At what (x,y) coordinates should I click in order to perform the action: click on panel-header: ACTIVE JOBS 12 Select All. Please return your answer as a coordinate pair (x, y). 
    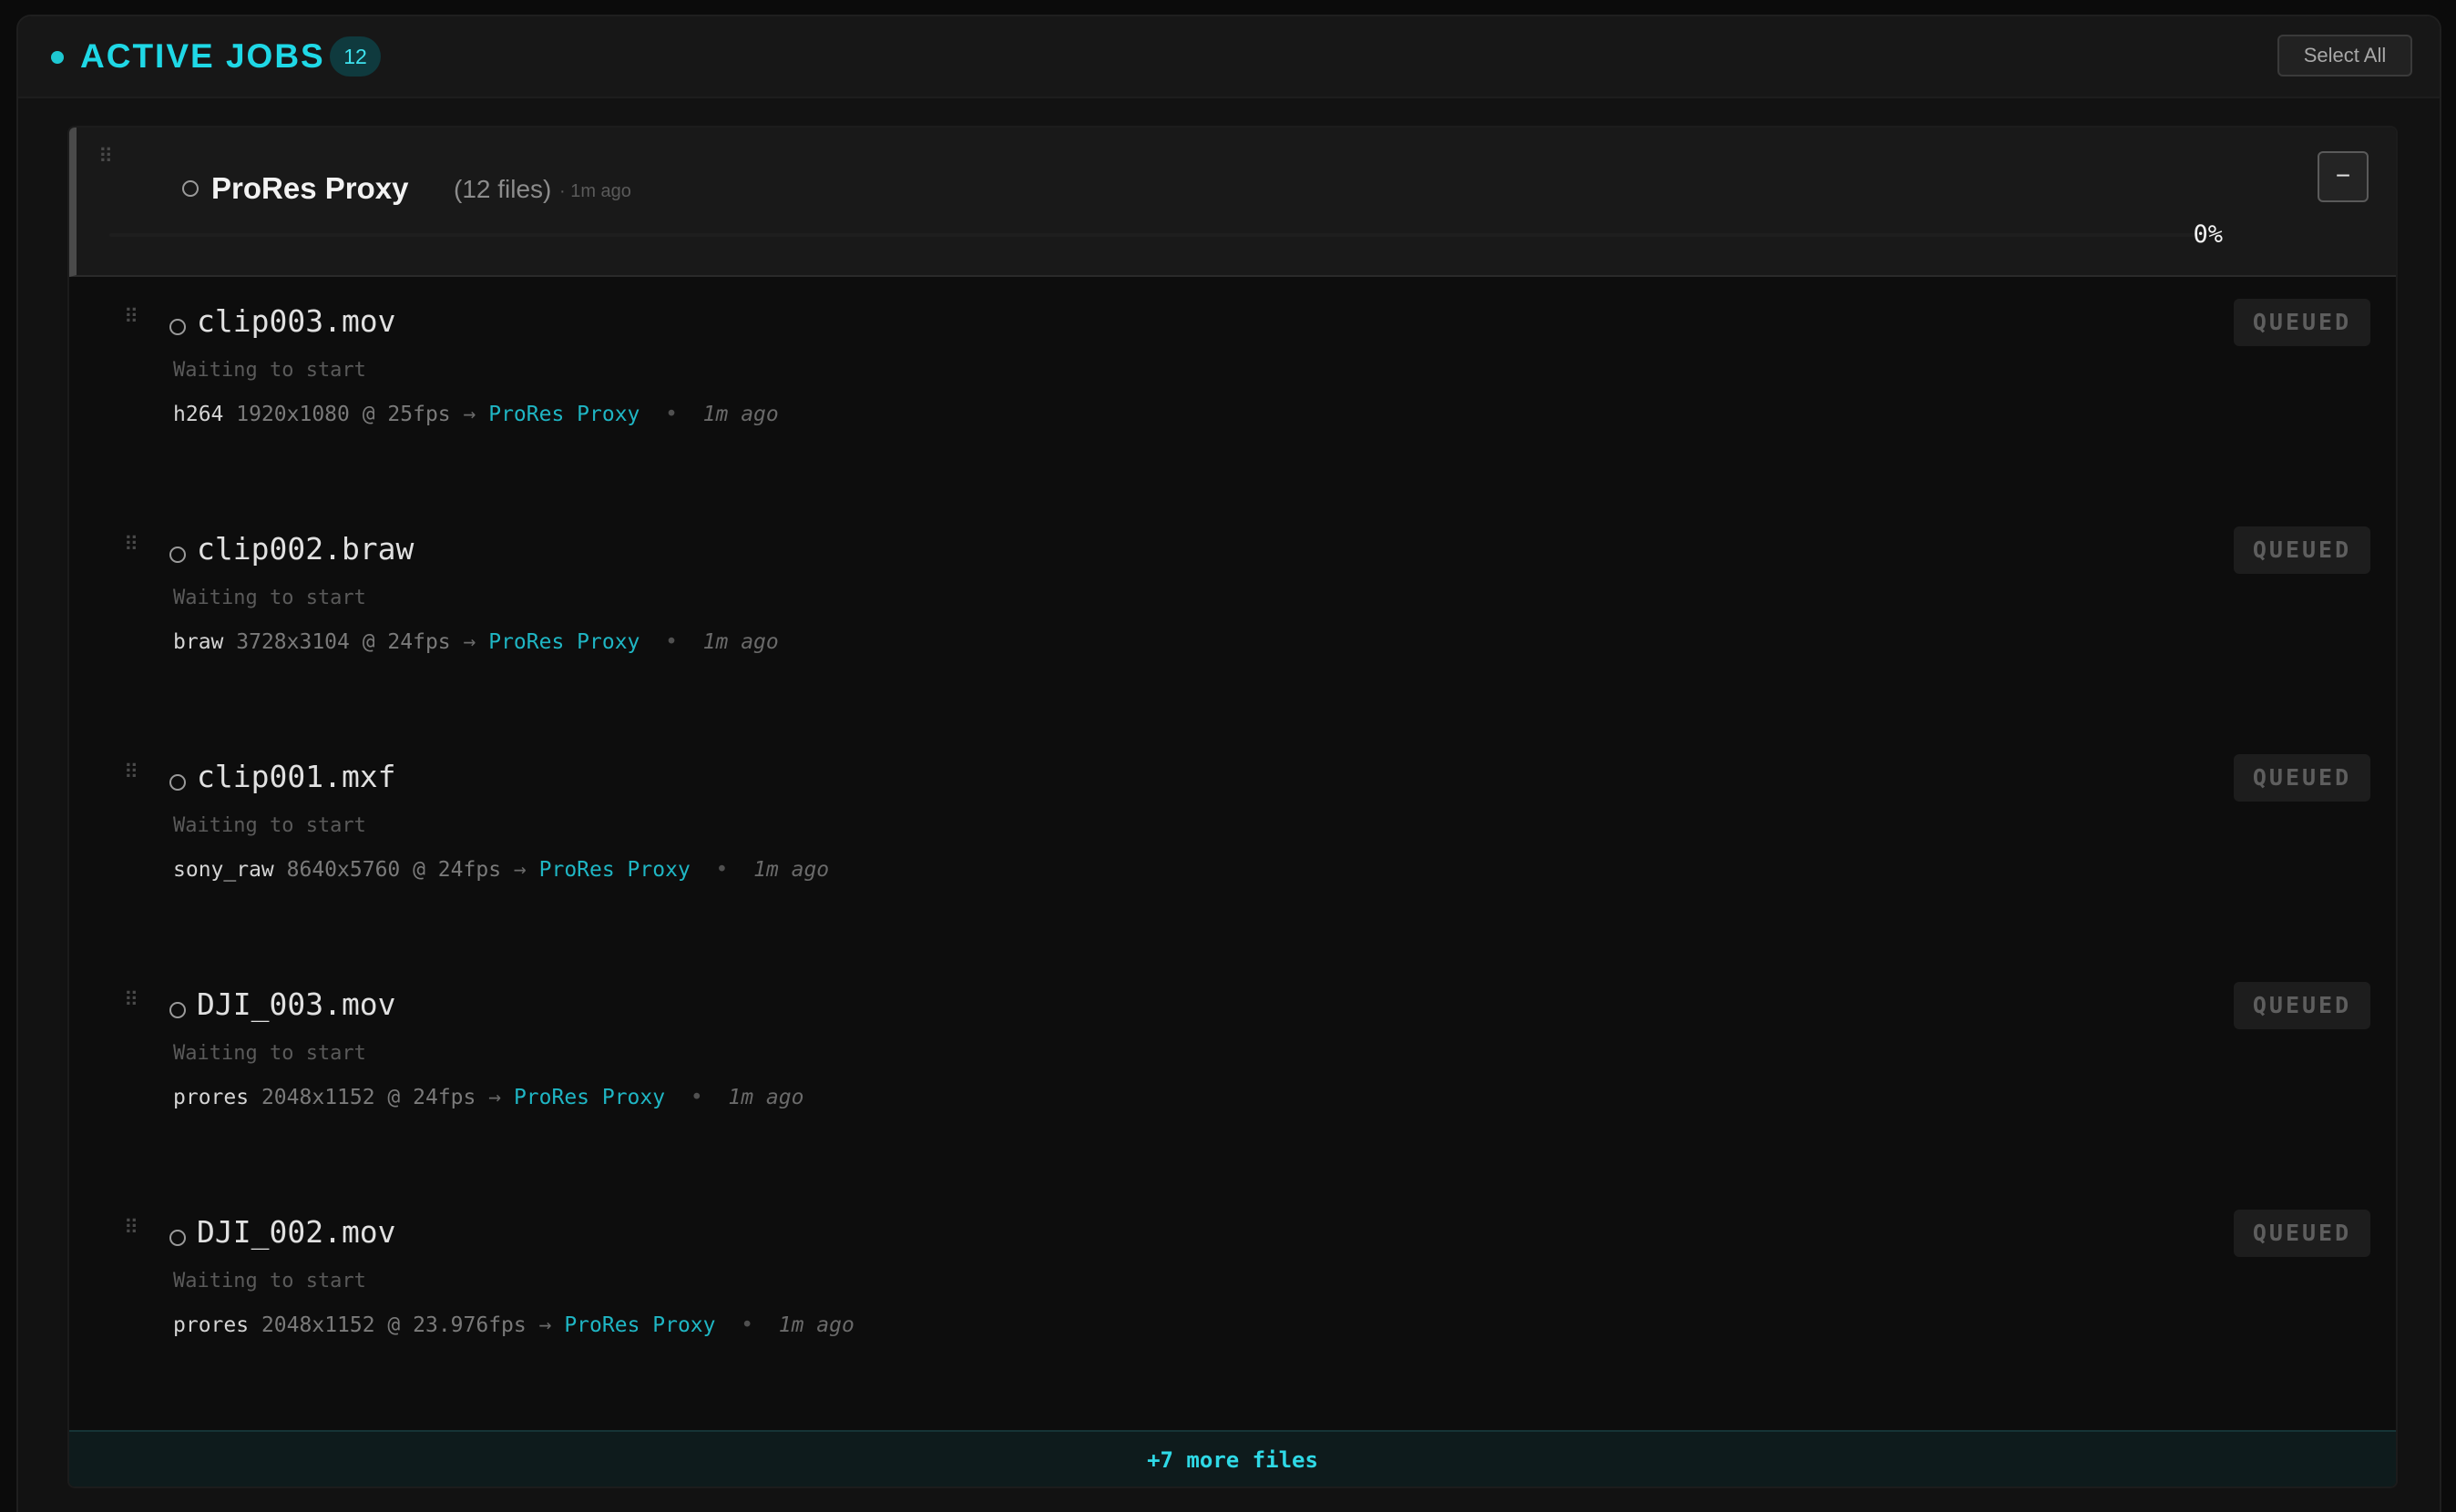
    Looking at the image, I should click on (1229, 57).